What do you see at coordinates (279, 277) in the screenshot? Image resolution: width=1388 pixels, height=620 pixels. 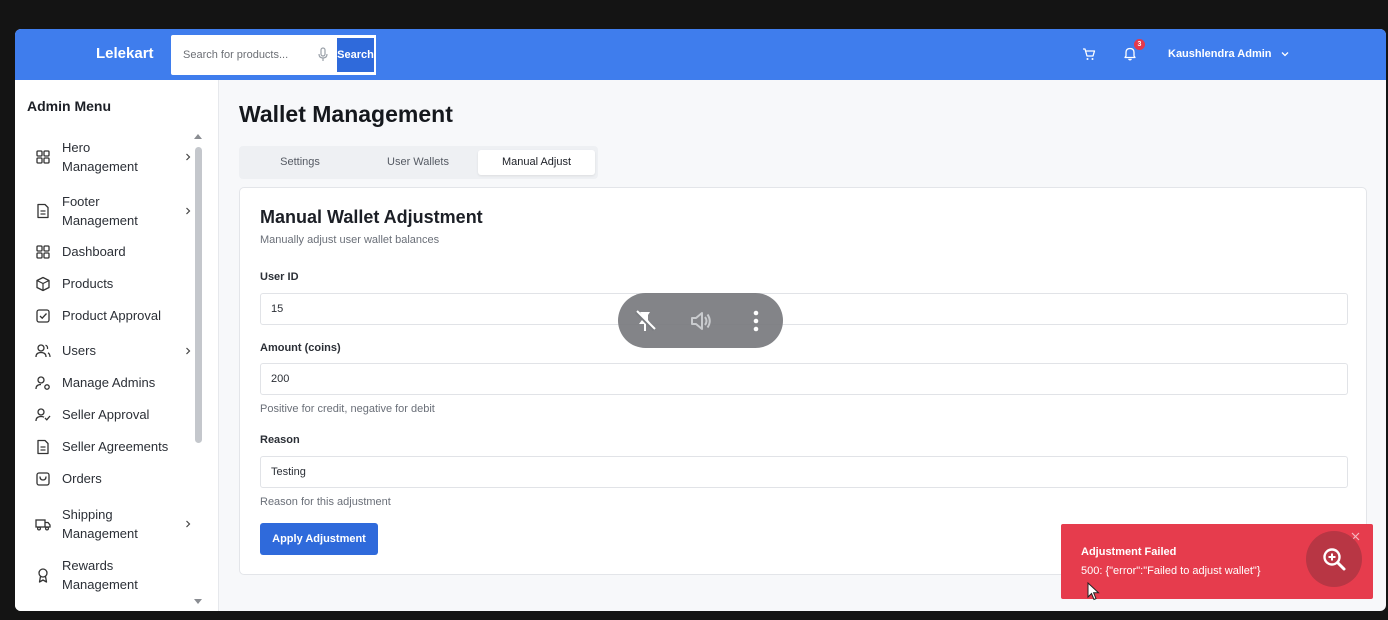 I see `user-id-label: User ID` at bounding box center [279, 277].